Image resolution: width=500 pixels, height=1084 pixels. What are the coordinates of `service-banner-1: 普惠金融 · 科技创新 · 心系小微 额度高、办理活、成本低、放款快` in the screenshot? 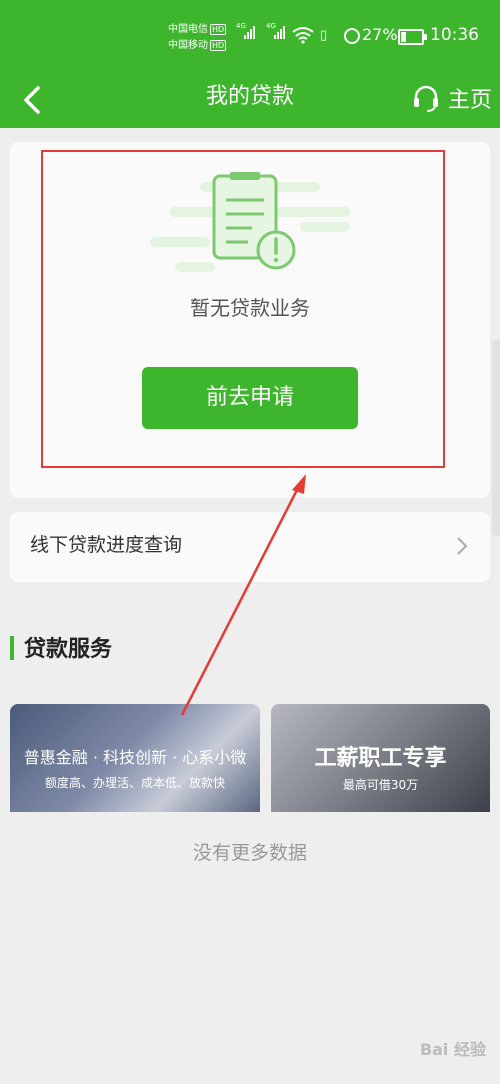 It's located at (135, 758).